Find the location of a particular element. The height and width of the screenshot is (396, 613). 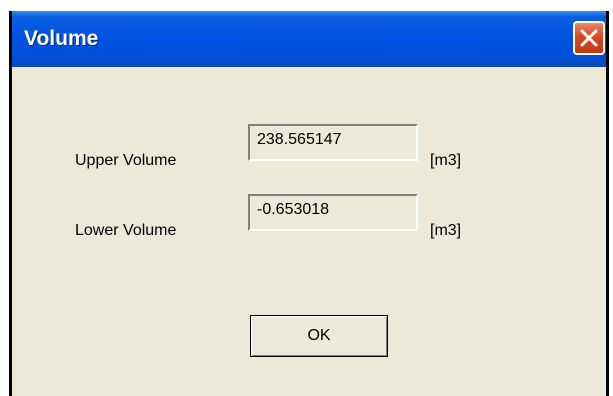

ok-button-label: OK is located at coordinates (319, 335).